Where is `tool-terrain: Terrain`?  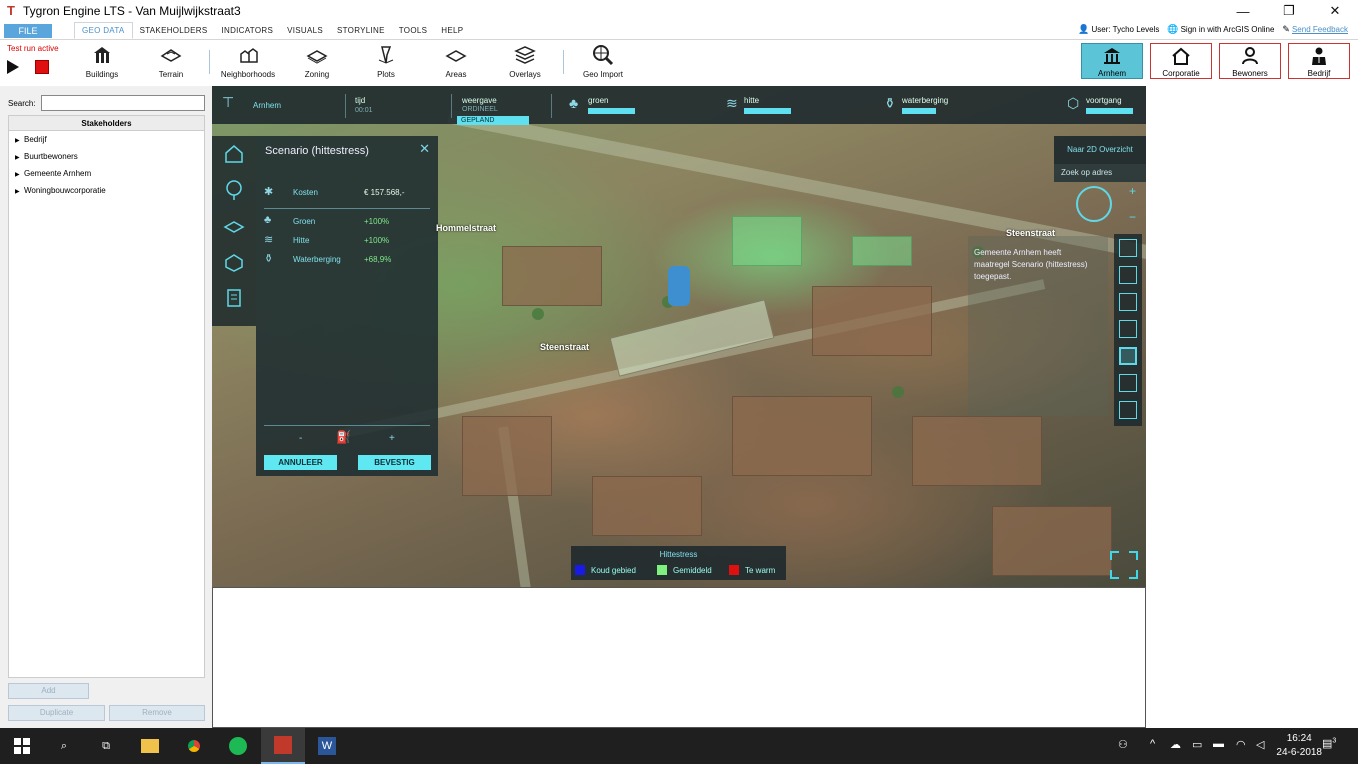
tool-terrain: Terrain is located at coordinates (171, 61).